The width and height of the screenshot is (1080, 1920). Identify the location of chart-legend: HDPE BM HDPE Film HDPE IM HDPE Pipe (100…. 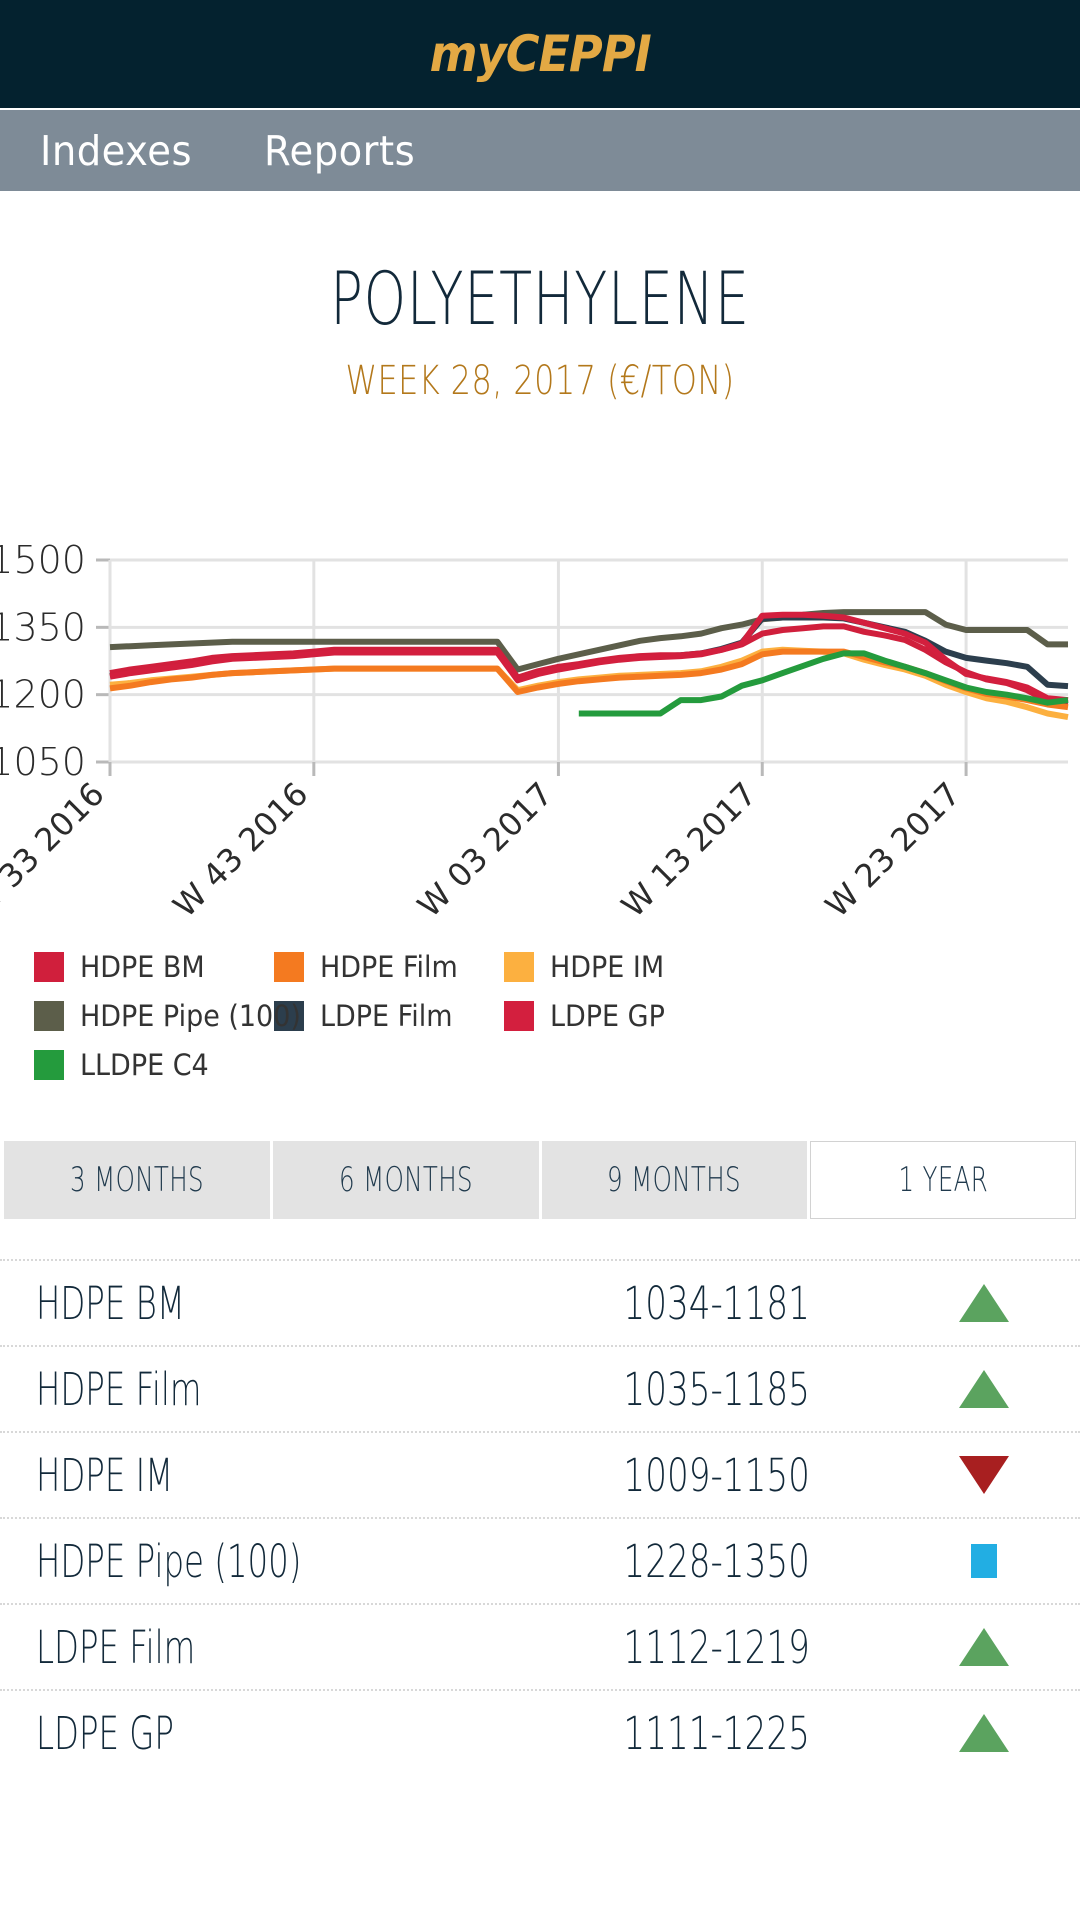
(505, 1015).